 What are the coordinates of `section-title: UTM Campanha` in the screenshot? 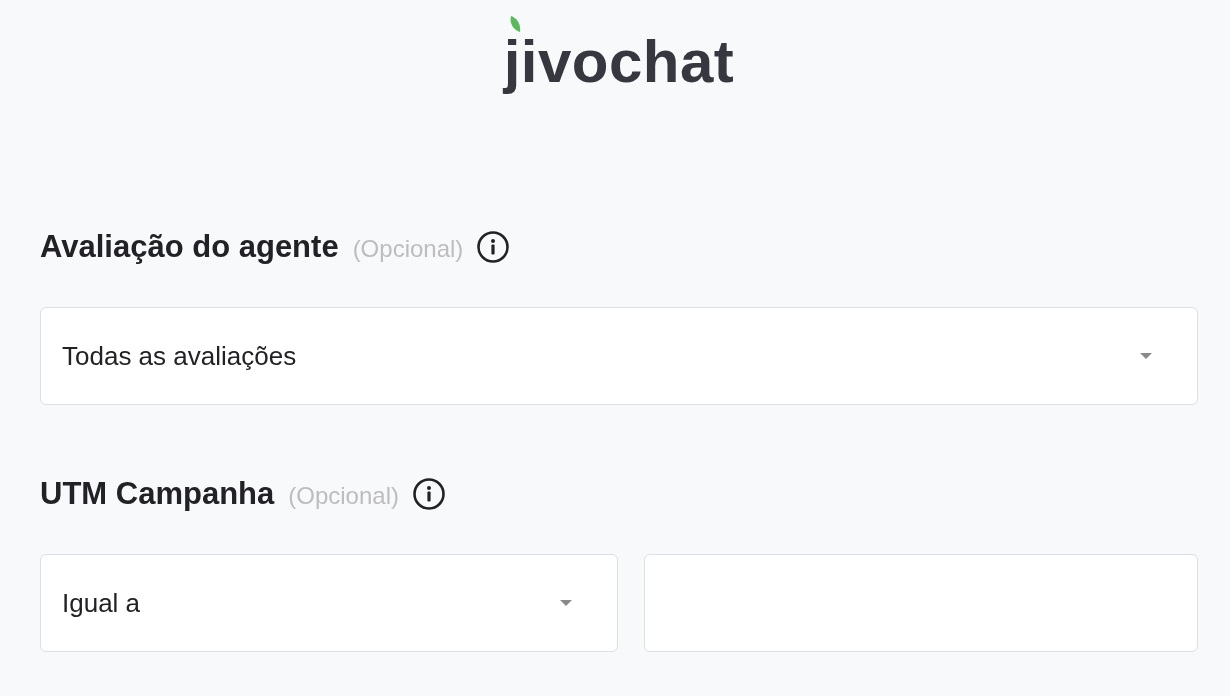 It's located at (157, 494).